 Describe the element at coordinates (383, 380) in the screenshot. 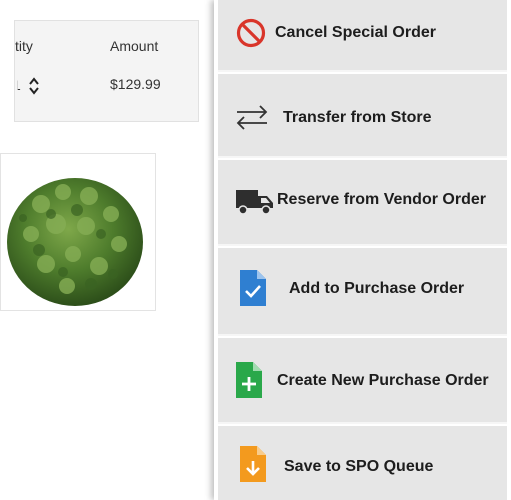

I see `create-new-purchase-order-label: Create New Purchase Order` at that location.